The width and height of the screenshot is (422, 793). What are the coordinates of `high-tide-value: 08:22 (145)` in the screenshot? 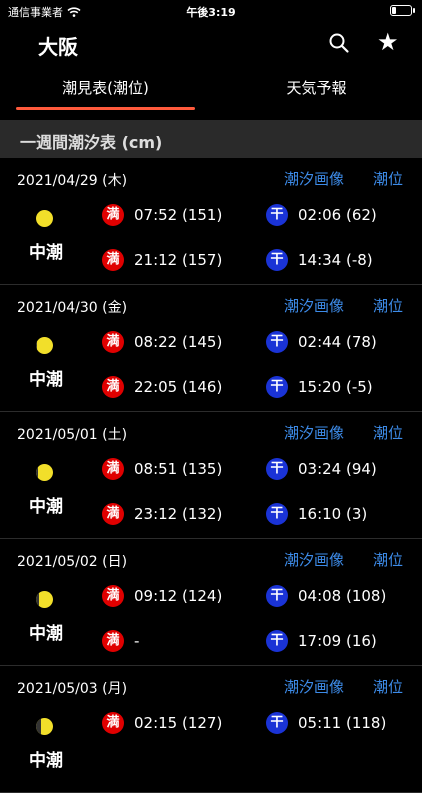 It's located at (178, 342).